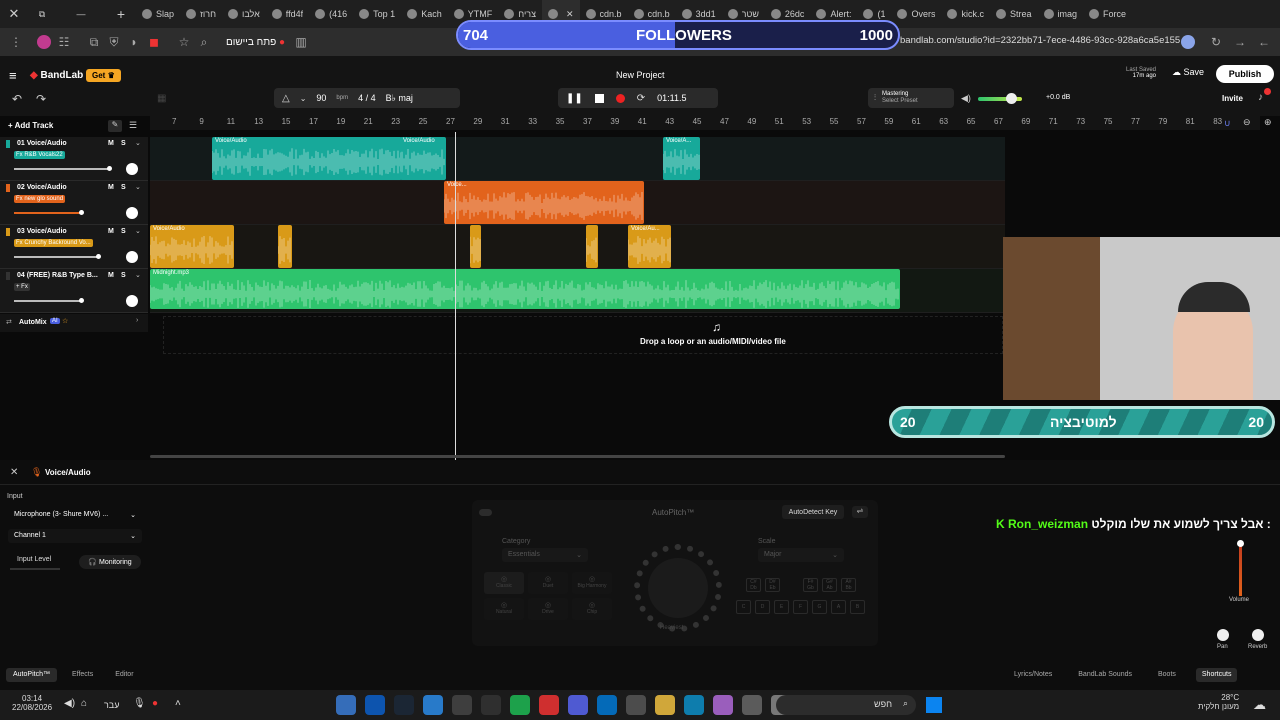 The height and width of the screenshot is (720, 1280). What do you see at coordinates (134, 42) in the screenshot?
I see `sound-icon: ◗` at bounding box center [134, 42].